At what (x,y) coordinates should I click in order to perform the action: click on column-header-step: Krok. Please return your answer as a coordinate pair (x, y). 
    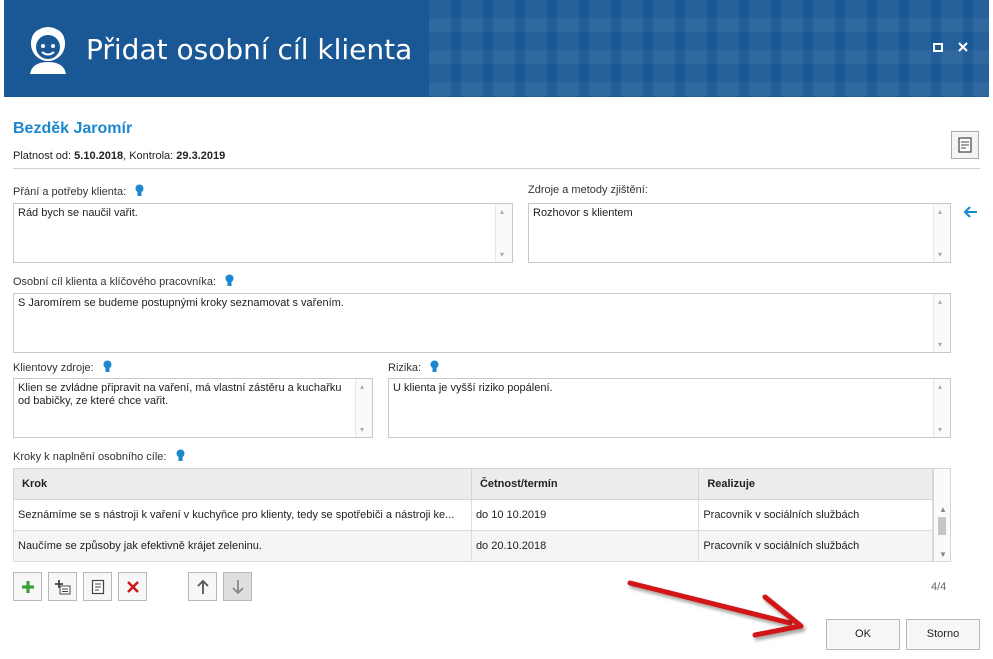
    Looking at the image, I should click on (242, 484).